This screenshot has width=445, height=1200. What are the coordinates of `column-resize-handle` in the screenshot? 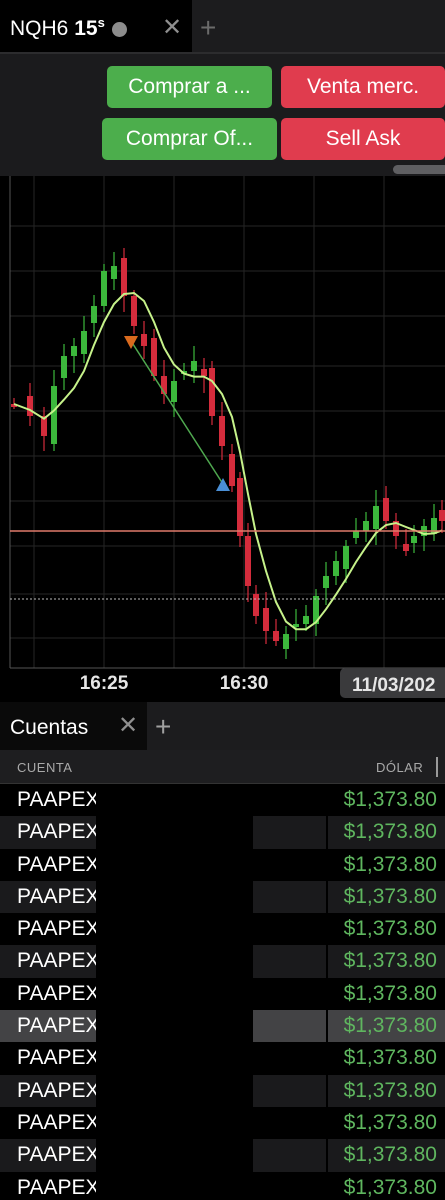 It's located at (437, 767).